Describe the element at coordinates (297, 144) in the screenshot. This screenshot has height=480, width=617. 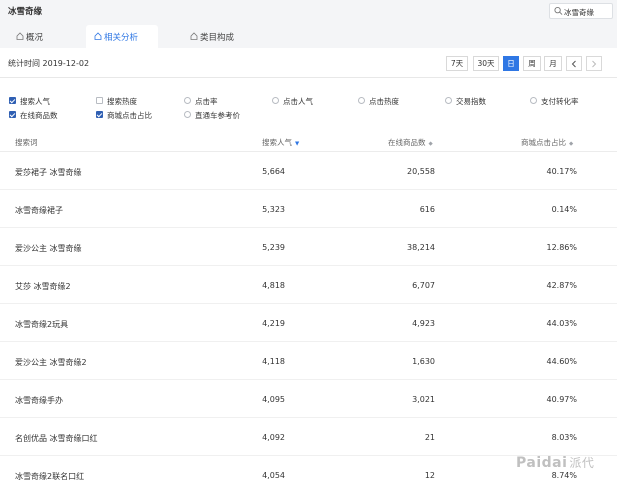
I see `sort-desc-icon: ▼` at that location.